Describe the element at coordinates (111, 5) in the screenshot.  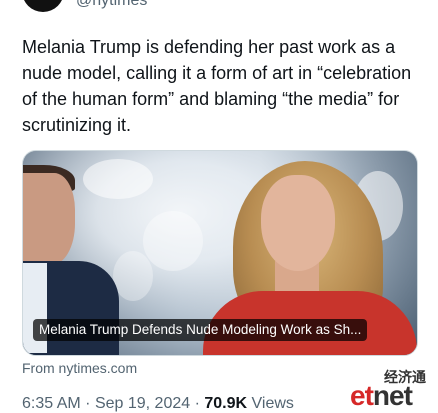
I see `account-handle: @nytimes` at that location.